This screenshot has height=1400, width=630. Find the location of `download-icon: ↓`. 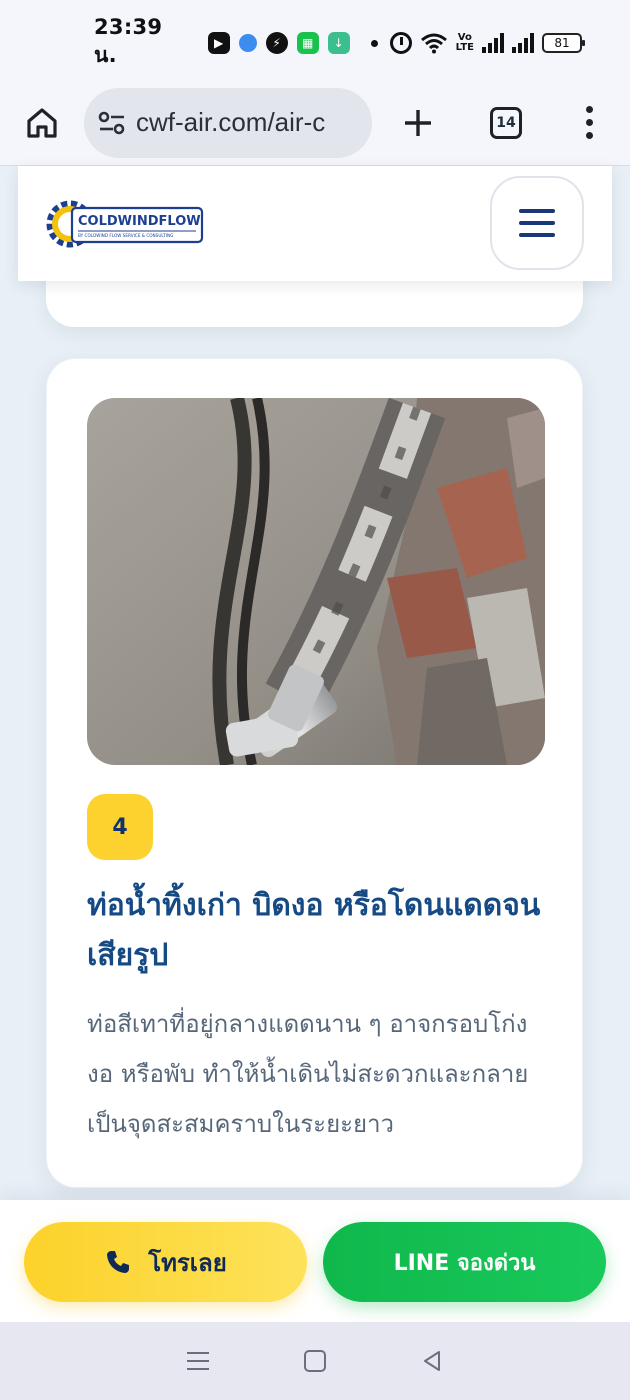

download-icon: ↓ is located at coordinates (338, 43).